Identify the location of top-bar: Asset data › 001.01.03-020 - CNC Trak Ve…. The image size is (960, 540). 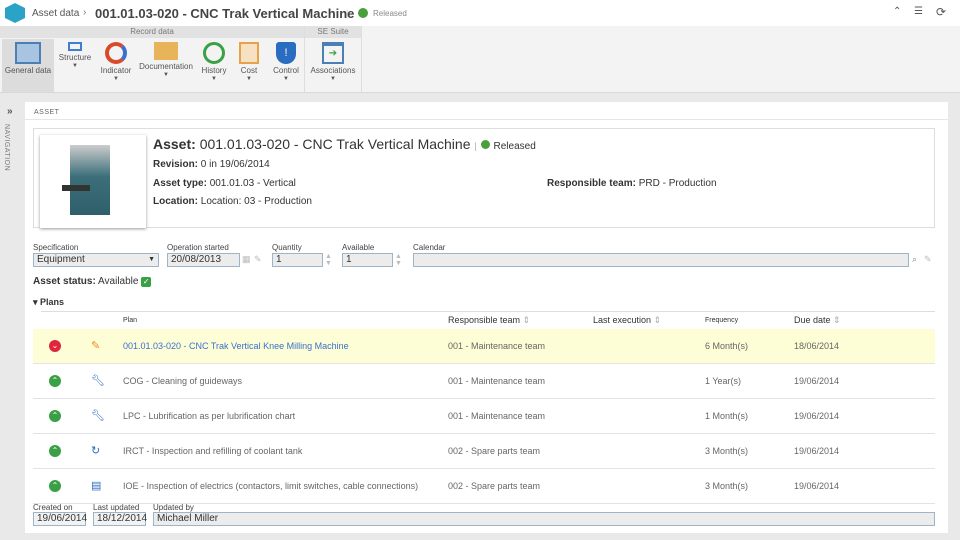
(480, 13).